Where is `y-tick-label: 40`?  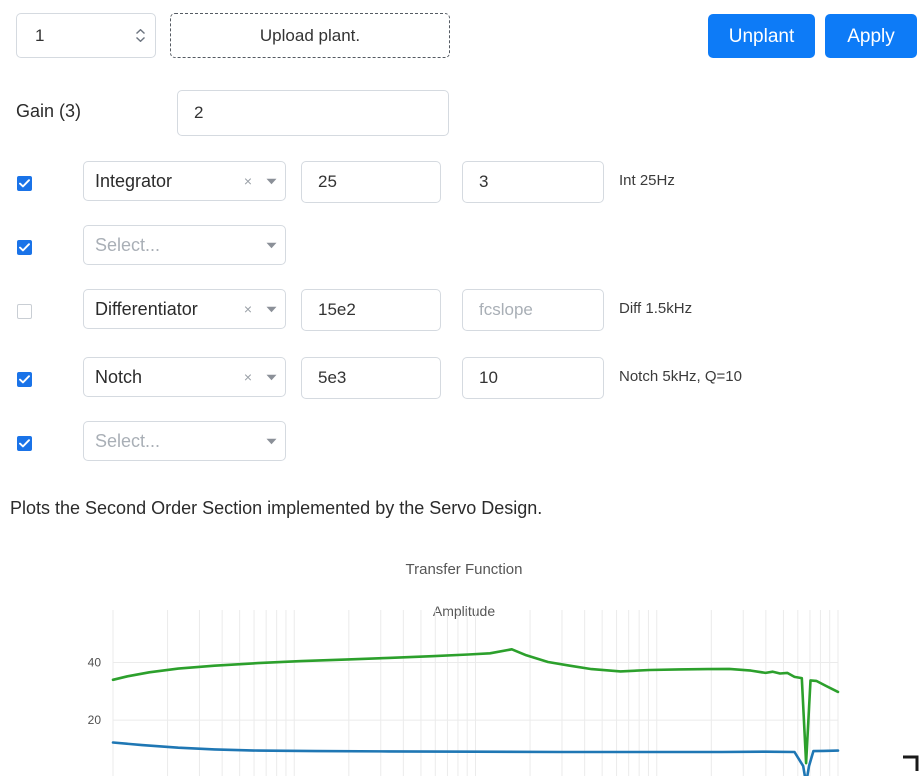 y-tick-label: 40 is located at coordinates (95, 663).